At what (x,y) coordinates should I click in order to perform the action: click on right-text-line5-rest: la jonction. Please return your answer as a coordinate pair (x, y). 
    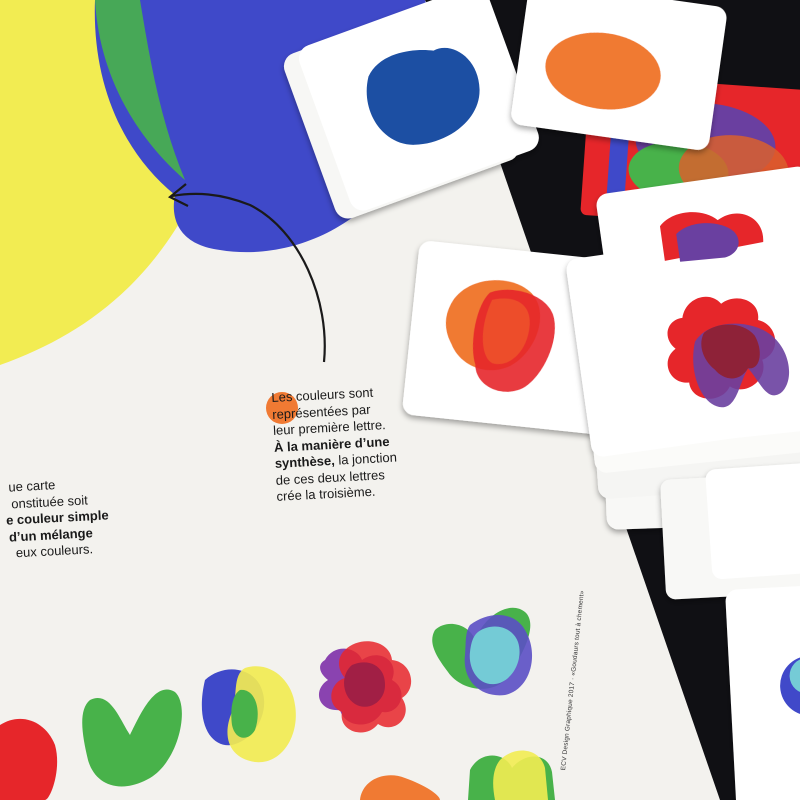
    Looking at the image, I should click on (366, 458).